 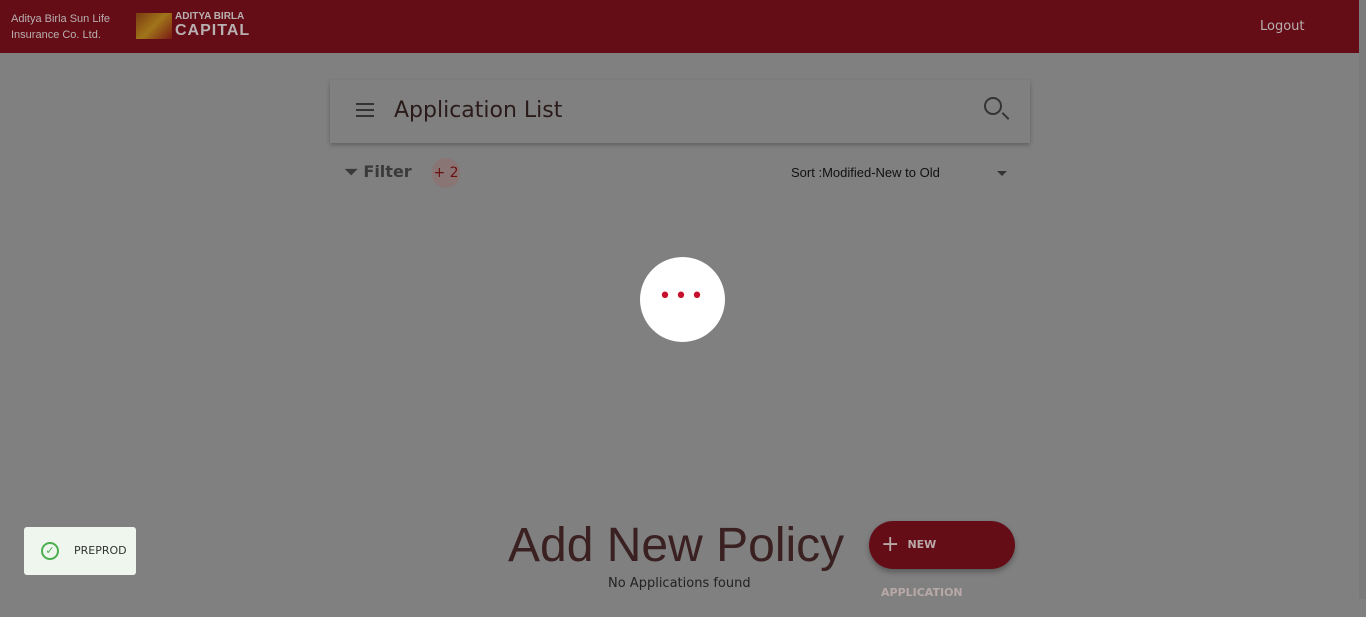 What do you see at coordinates (679, 583) in the screenshot?
I see `empty-state-text: No Applications found` at bounding box center [679, 583].